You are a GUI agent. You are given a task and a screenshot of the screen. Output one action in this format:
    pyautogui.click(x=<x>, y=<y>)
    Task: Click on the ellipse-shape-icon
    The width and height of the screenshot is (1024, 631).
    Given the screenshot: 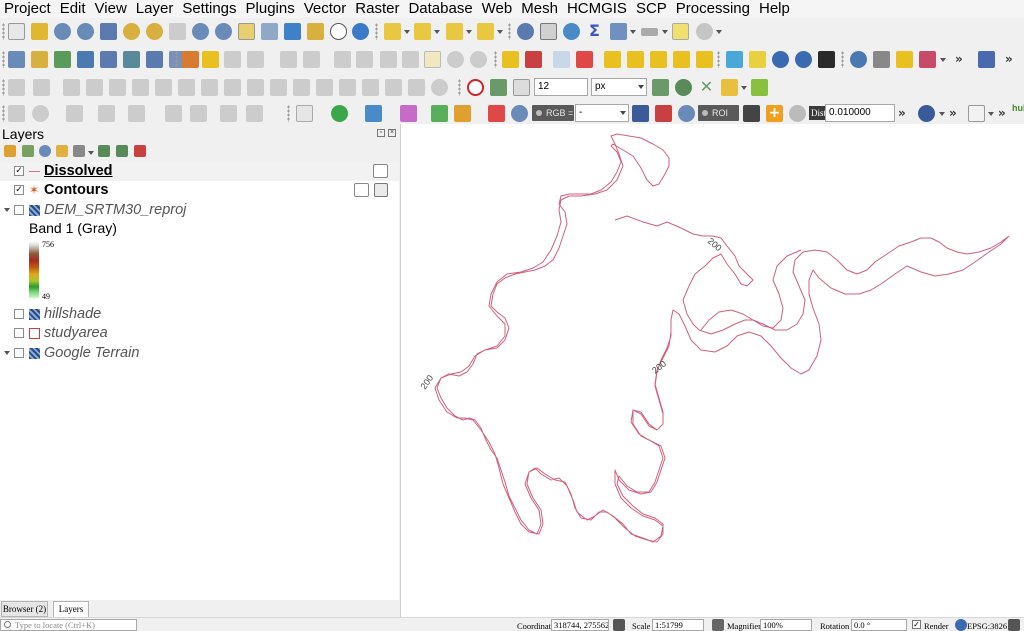 What is the action you would take?
    pyautogui.click(x=74, y=113)
    